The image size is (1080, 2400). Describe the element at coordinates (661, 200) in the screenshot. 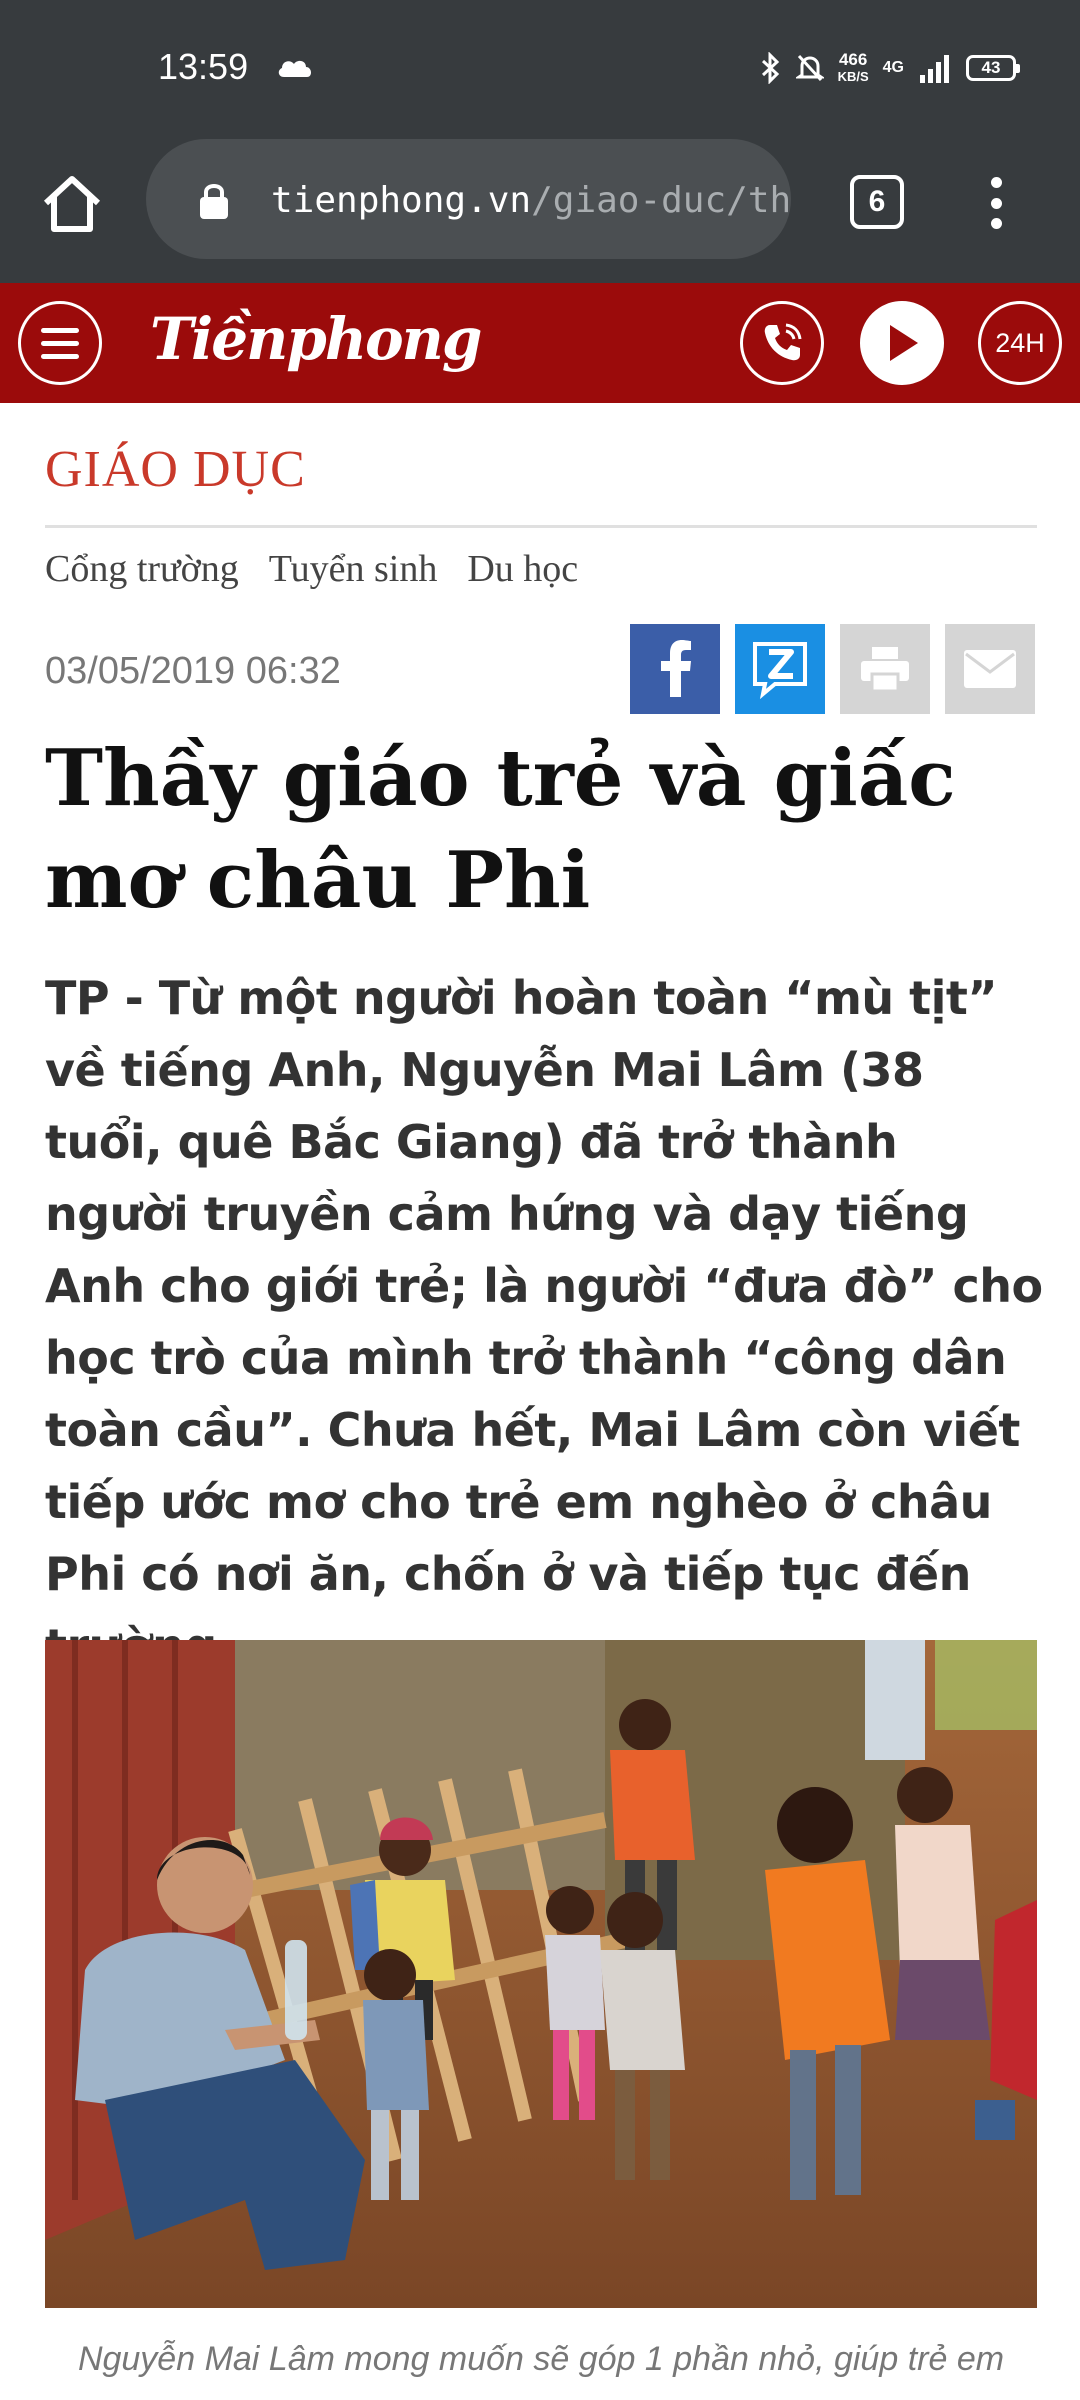

I see `url-path: /giao-duc/th` at that location.